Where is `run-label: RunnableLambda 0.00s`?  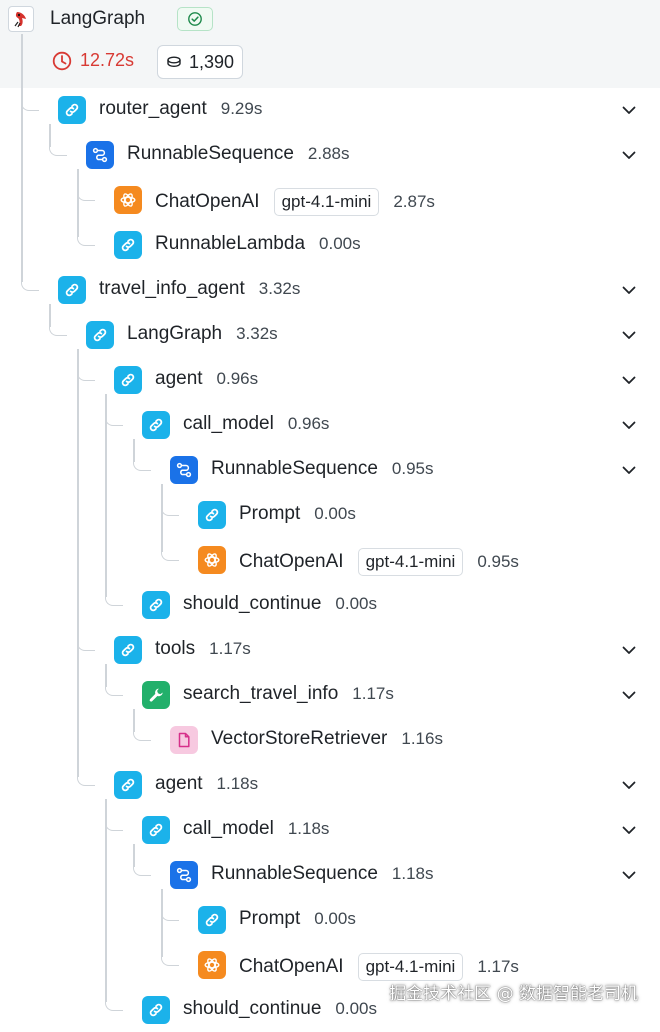 run-label: RunnableLambda 0.00s is located at coordinates (258, 244).